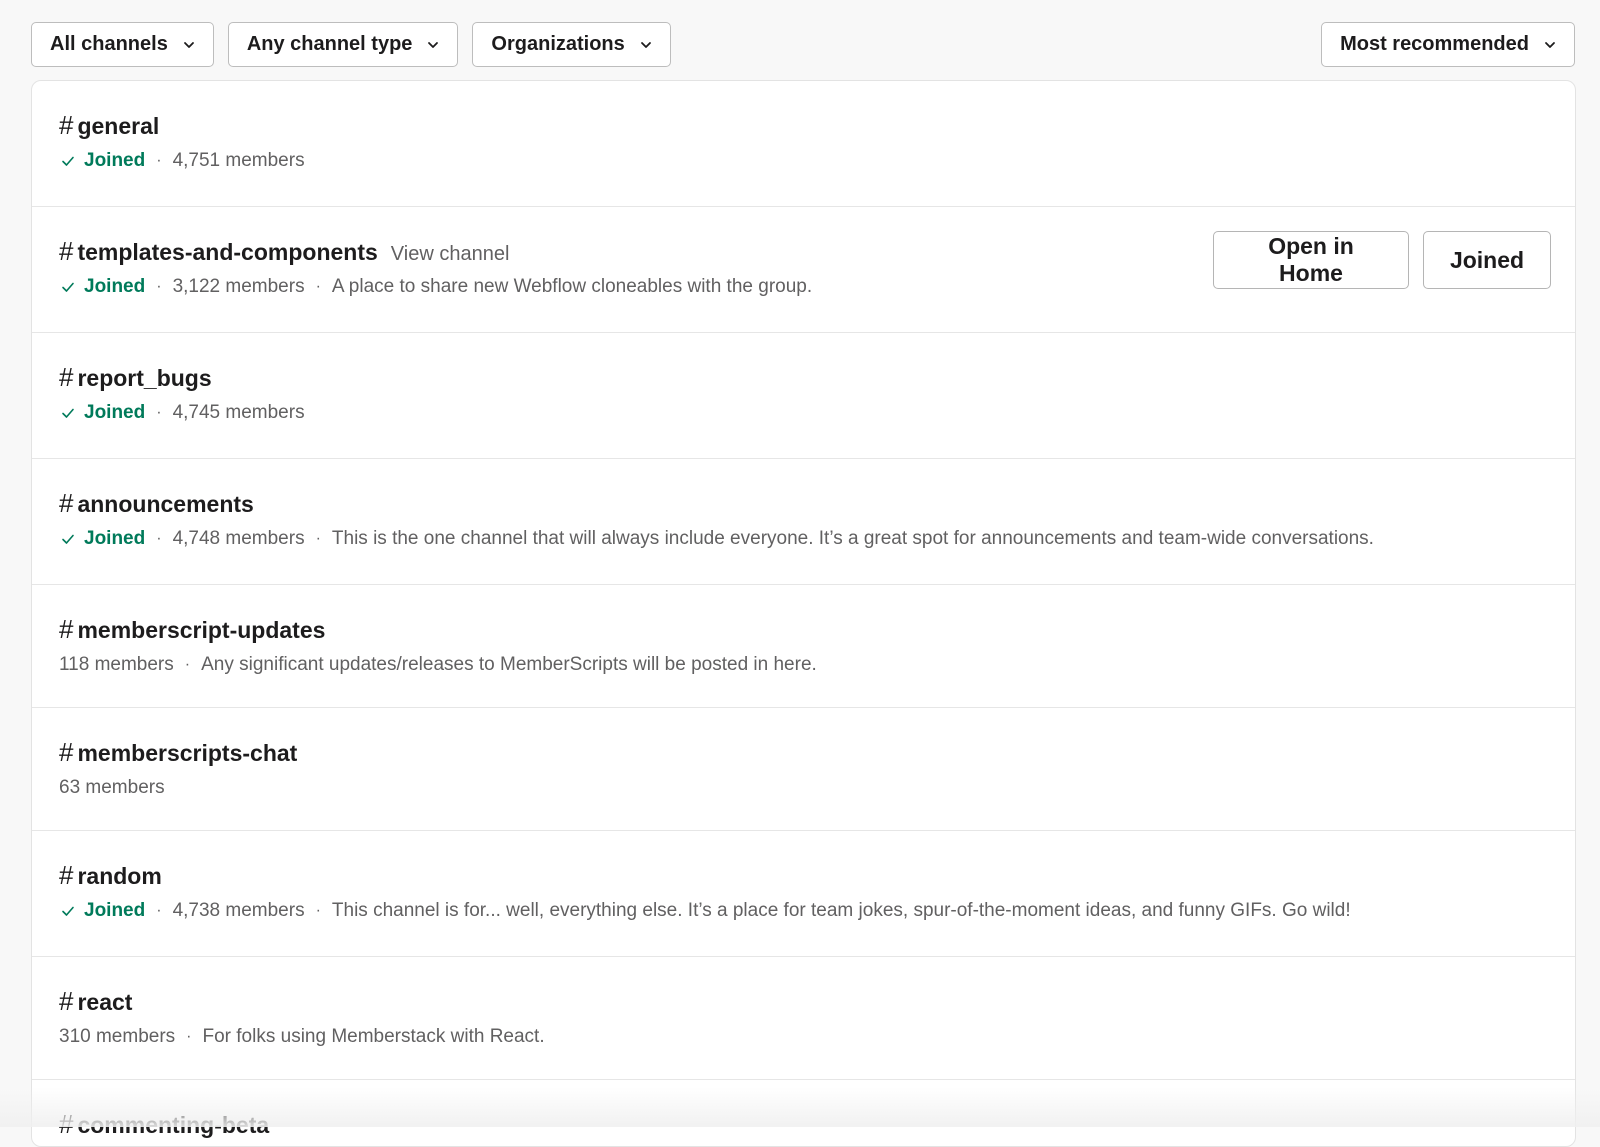 Image resolution: width=1600 pixels, height=1147 pixels. Describe the element at coordinates (239, 287) in the screenshot. I see `member-count: 3,122 members` at that location.